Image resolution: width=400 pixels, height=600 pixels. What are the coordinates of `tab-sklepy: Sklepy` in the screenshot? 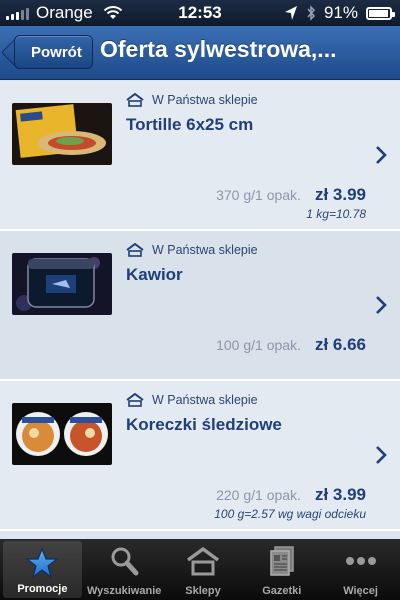 It's located at (203, 569).